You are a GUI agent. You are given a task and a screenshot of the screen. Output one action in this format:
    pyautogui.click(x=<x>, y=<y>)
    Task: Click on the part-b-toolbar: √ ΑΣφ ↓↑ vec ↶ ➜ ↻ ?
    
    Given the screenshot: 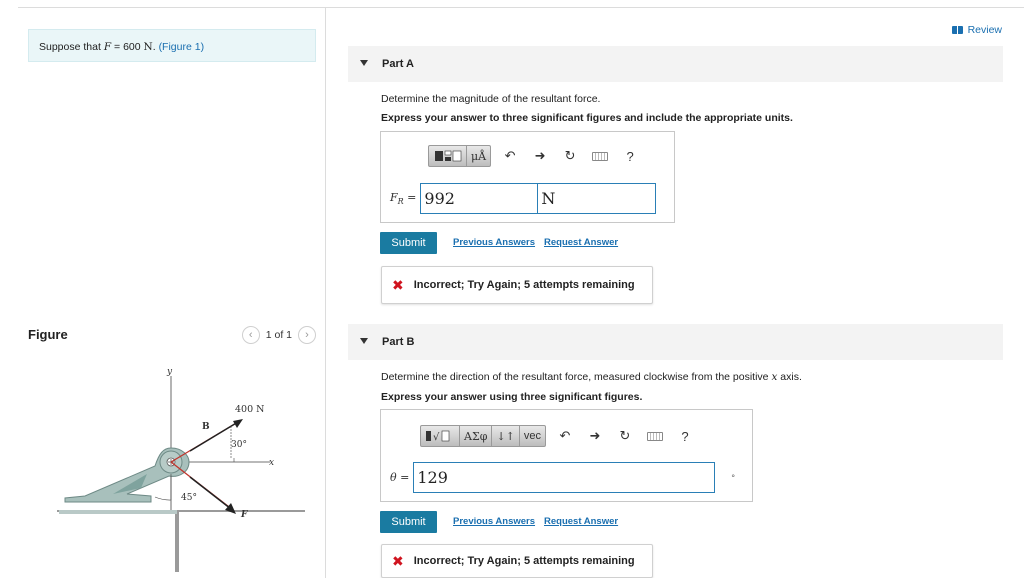 What is the action you would take?
    pyautogui.click(x=558, y=436)
    